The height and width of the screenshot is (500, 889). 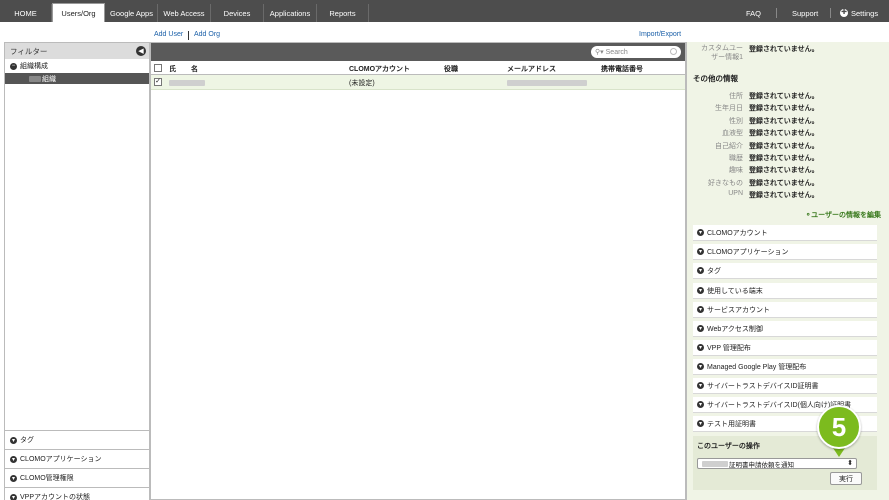 What do you see at coordinates (158, 68) in the screenshot?
I see `select-all-checkbox` at bounding box center [158, 68].